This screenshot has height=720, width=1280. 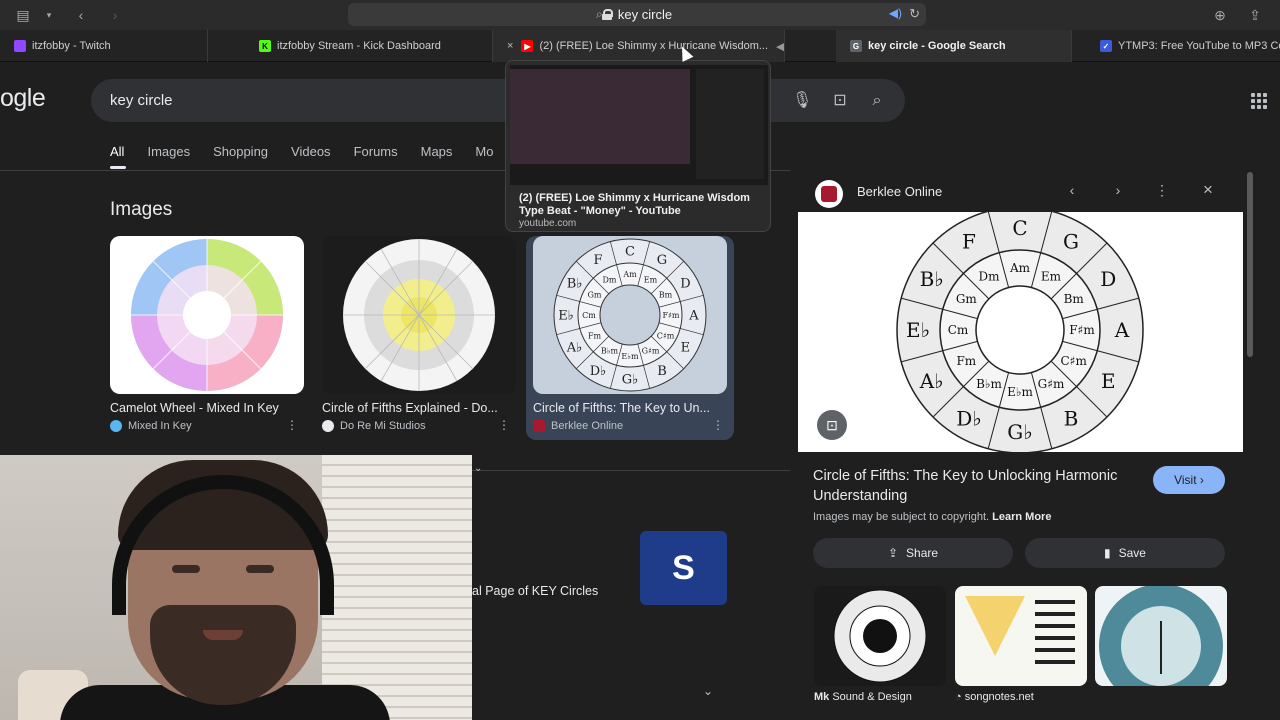 I want to click on google-icon: G, so click(x=856, y=46).